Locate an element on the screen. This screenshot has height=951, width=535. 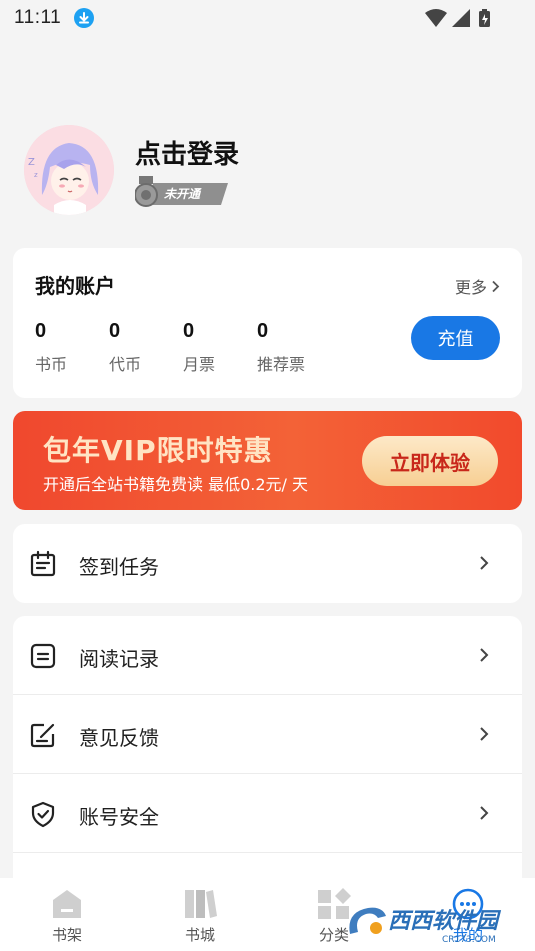
shield-icon is located at coordinates (43, 814).